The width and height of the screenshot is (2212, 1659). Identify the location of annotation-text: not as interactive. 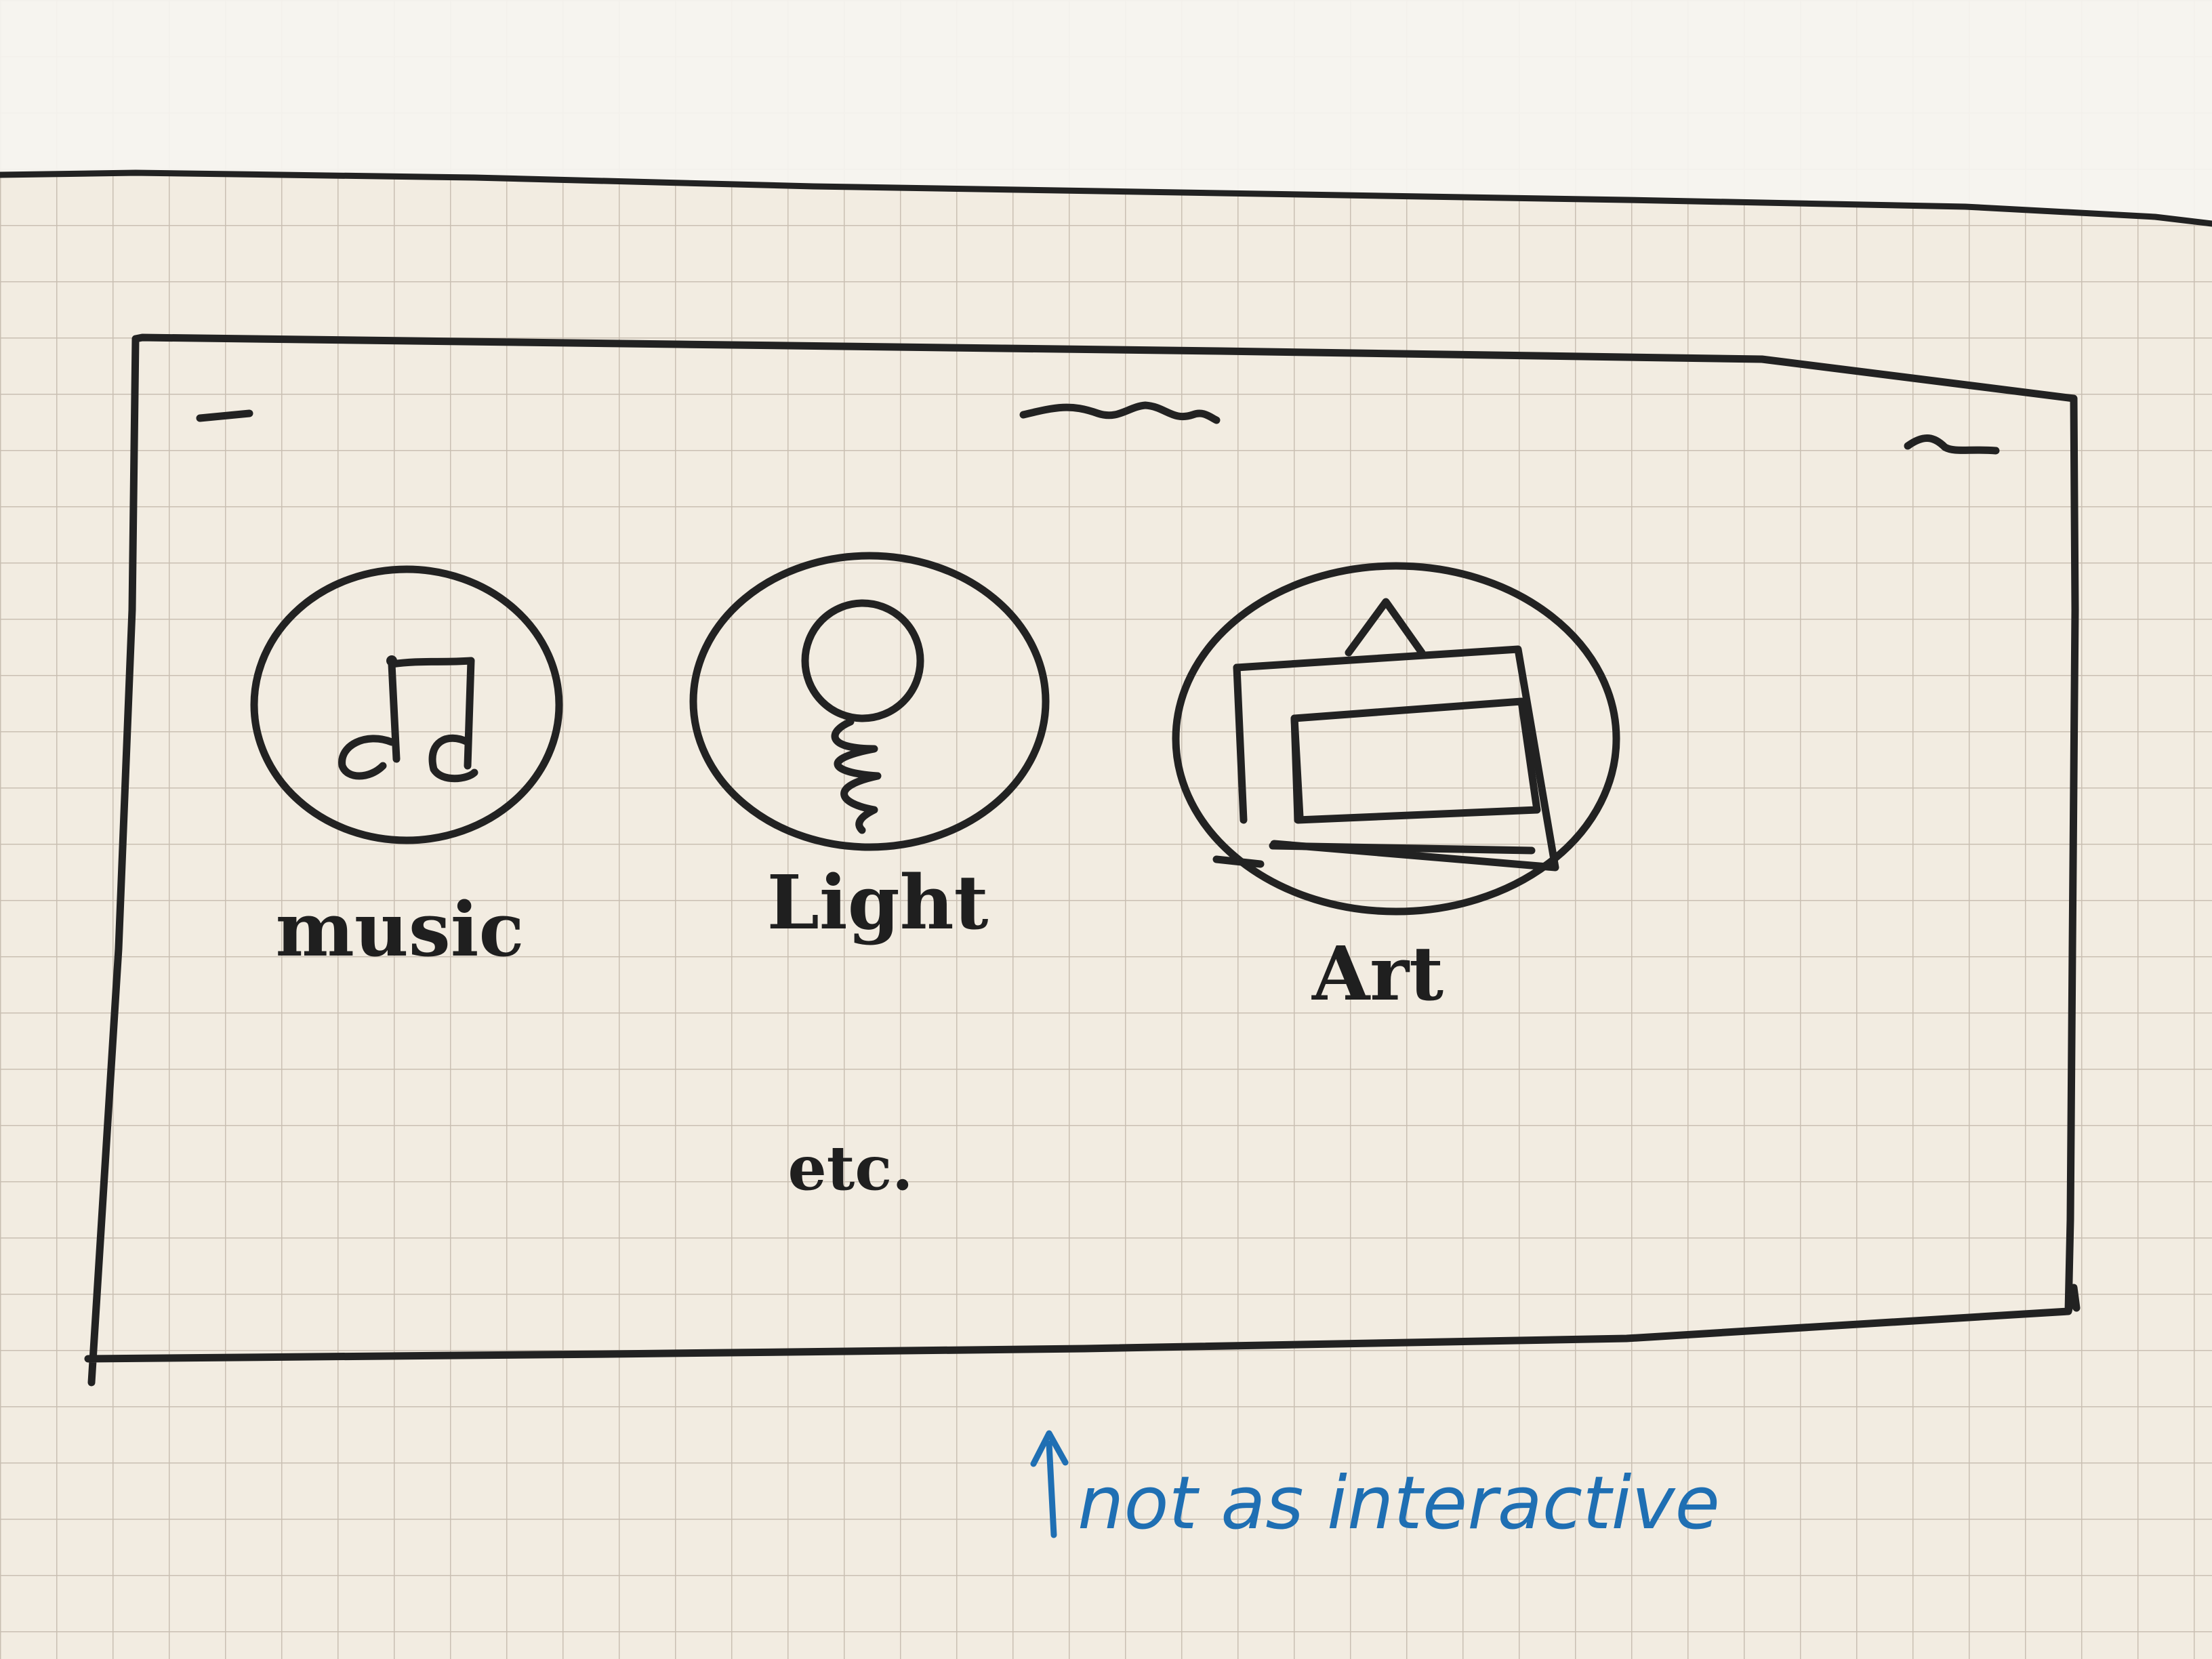
(1399, 1503).